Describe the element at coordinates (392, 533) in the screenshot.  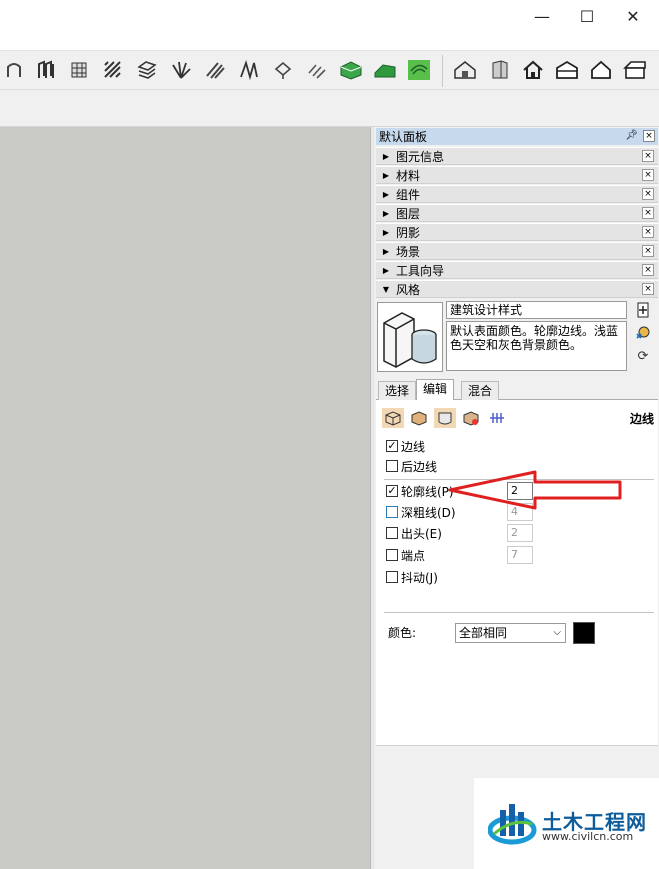
I see `extension-checkbox` at that location.